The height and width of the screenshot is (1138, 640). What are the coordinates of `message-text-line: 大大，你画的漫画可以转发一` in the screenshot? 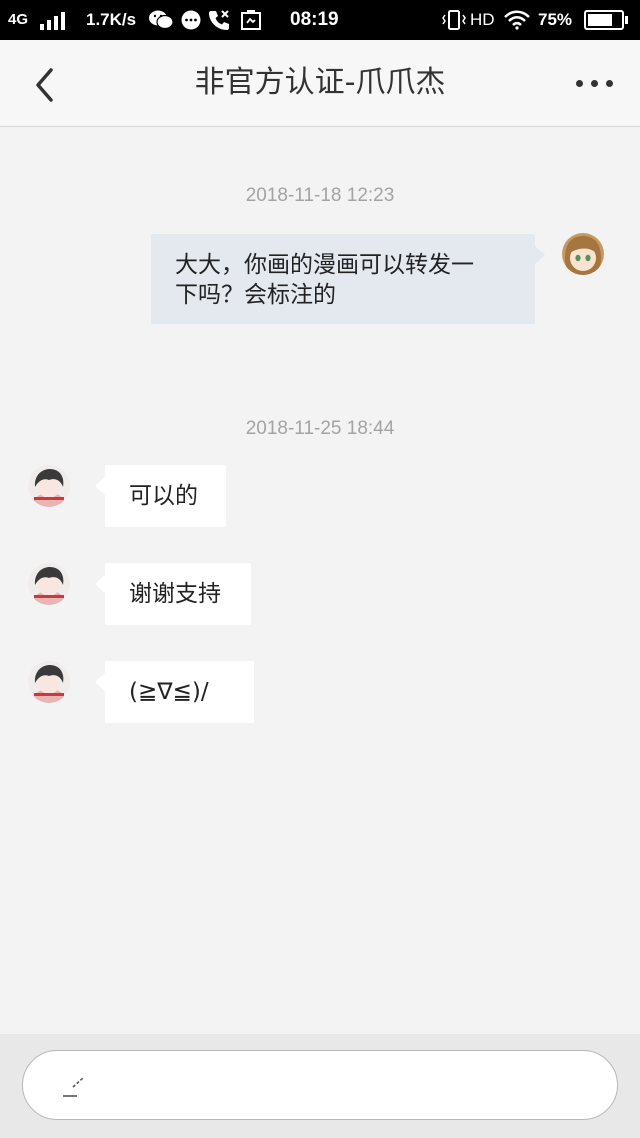 It's located at (324, 265).